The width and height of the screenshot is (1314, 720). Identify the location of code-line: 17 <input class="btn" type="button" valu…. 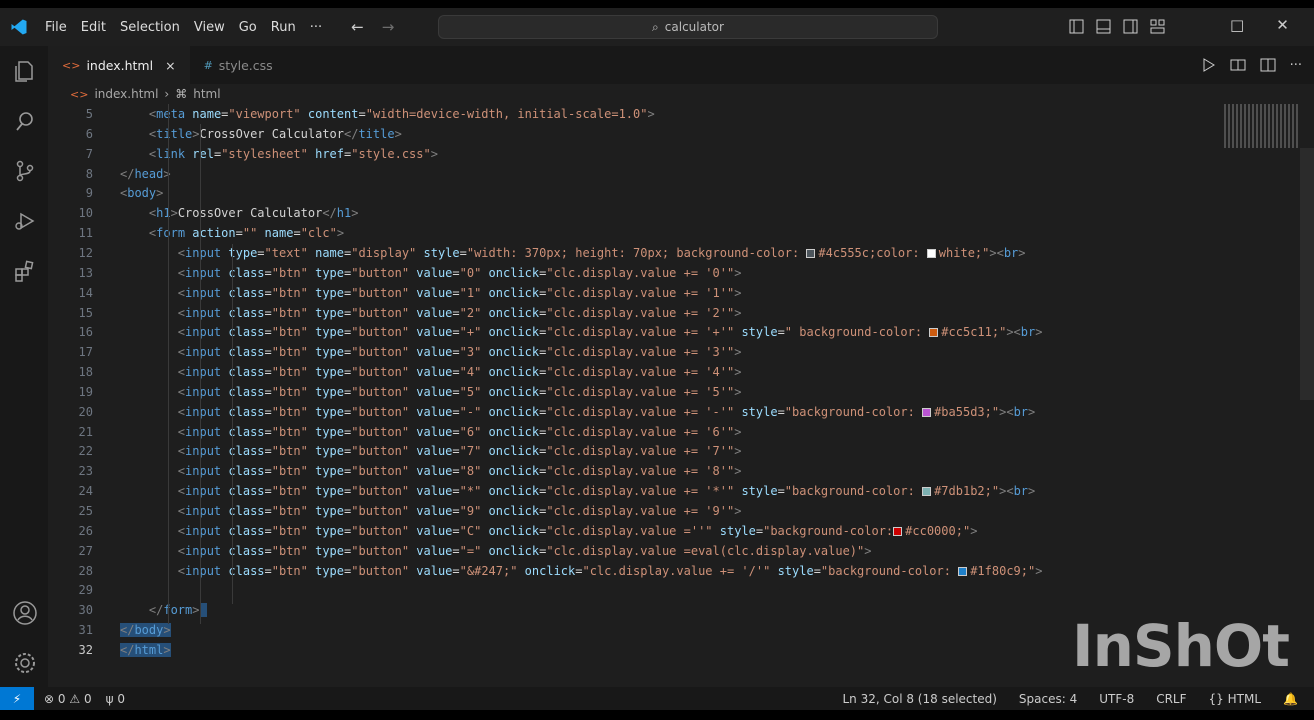
(633, 352).